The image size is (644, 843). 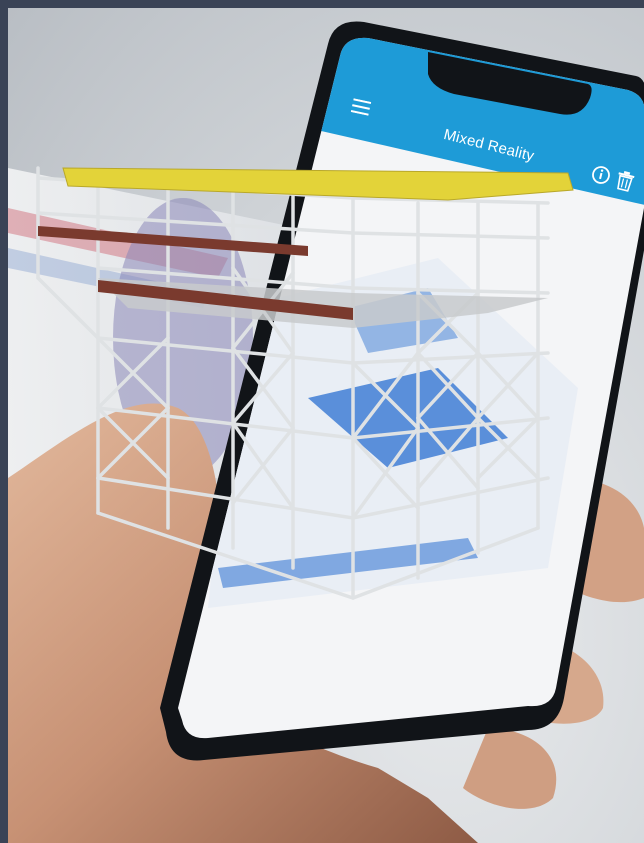 I want to click on yellow-top-beam, so click(x=318, y=184).